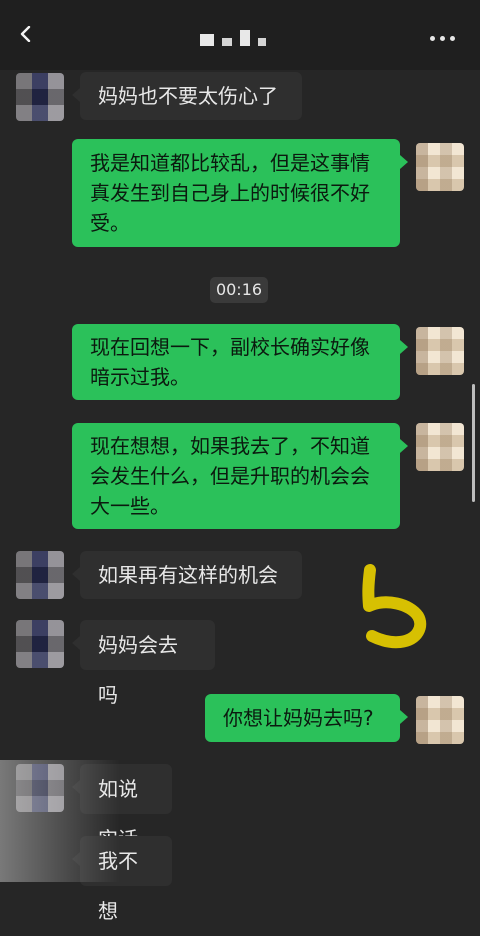 The height and width of the screenshot is (936, 480). Describe the element at coordinates (473, 443) in the screenshot. I see `scrollbar` at that location.